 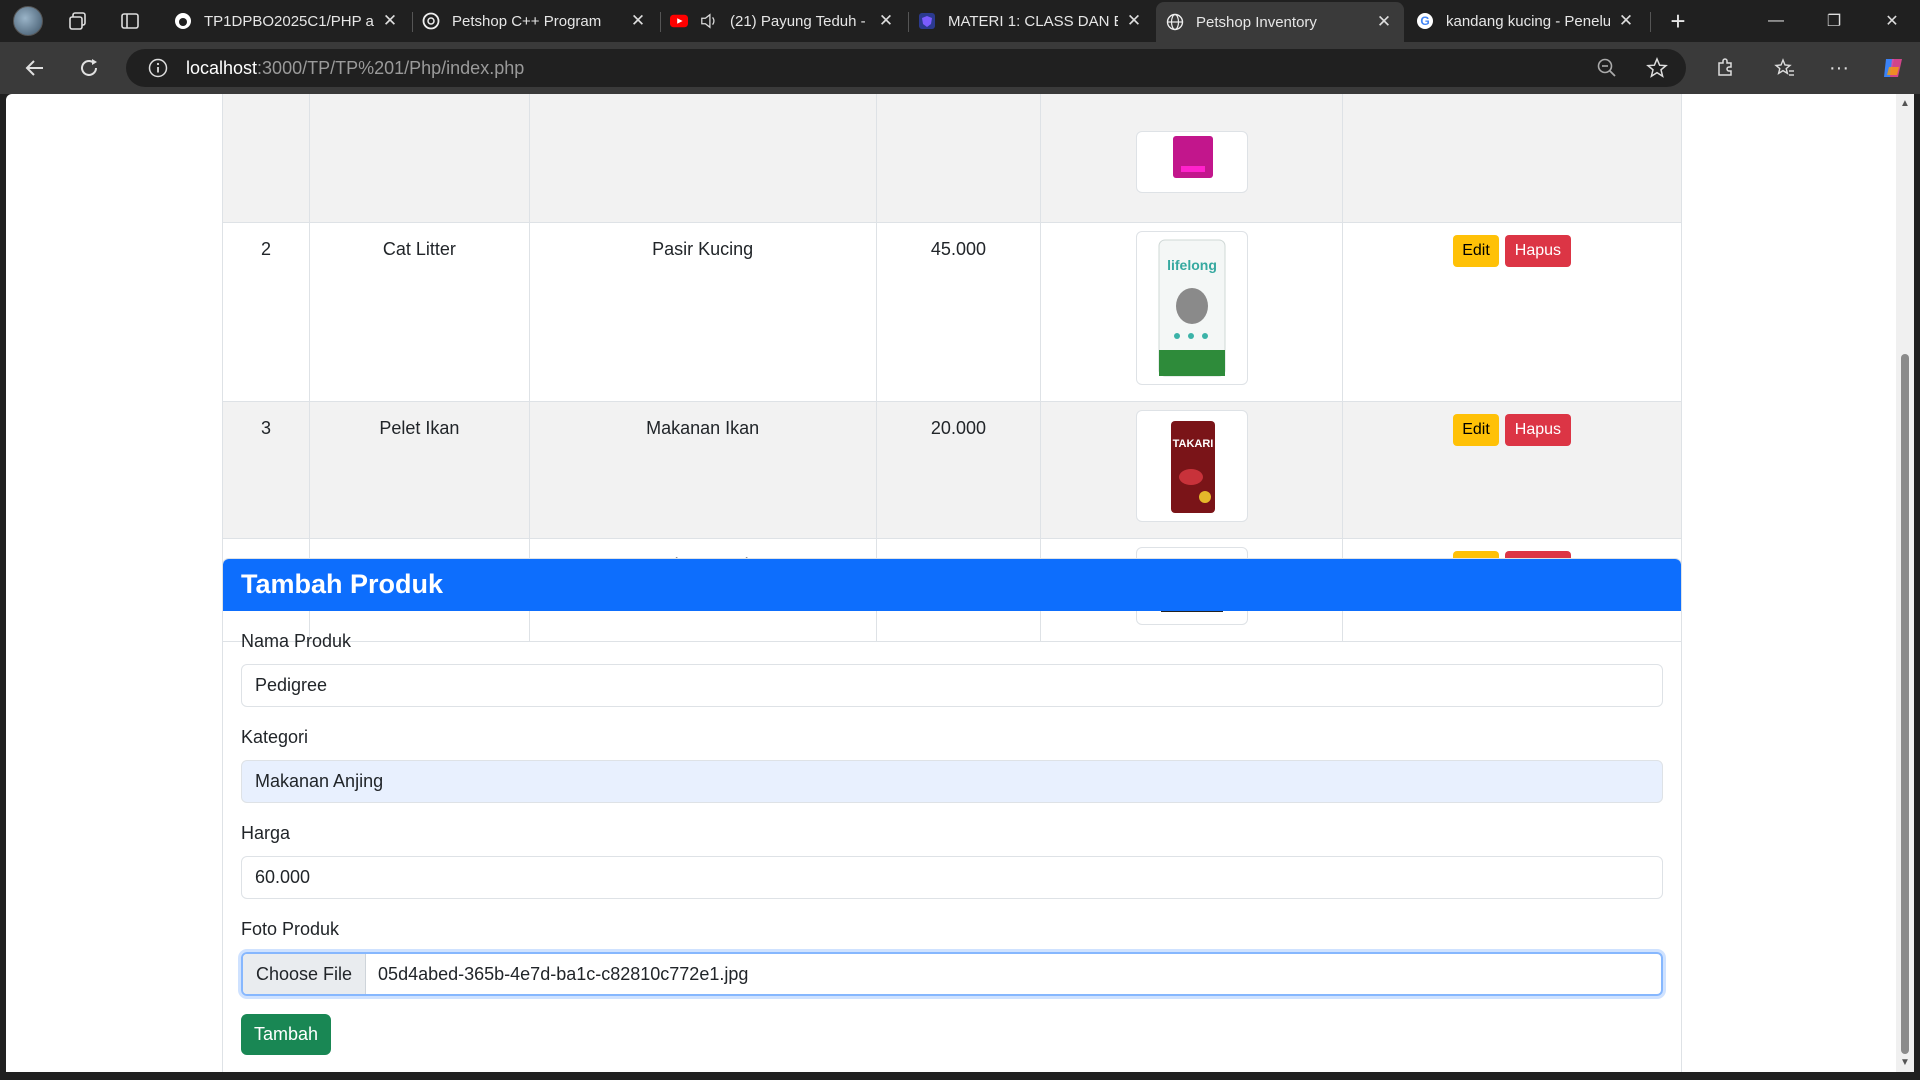 What do you see at coordinates (1834, 21) in the screenshot?
I see `restore-icon: ❐` at bounding box center [1834, 21].